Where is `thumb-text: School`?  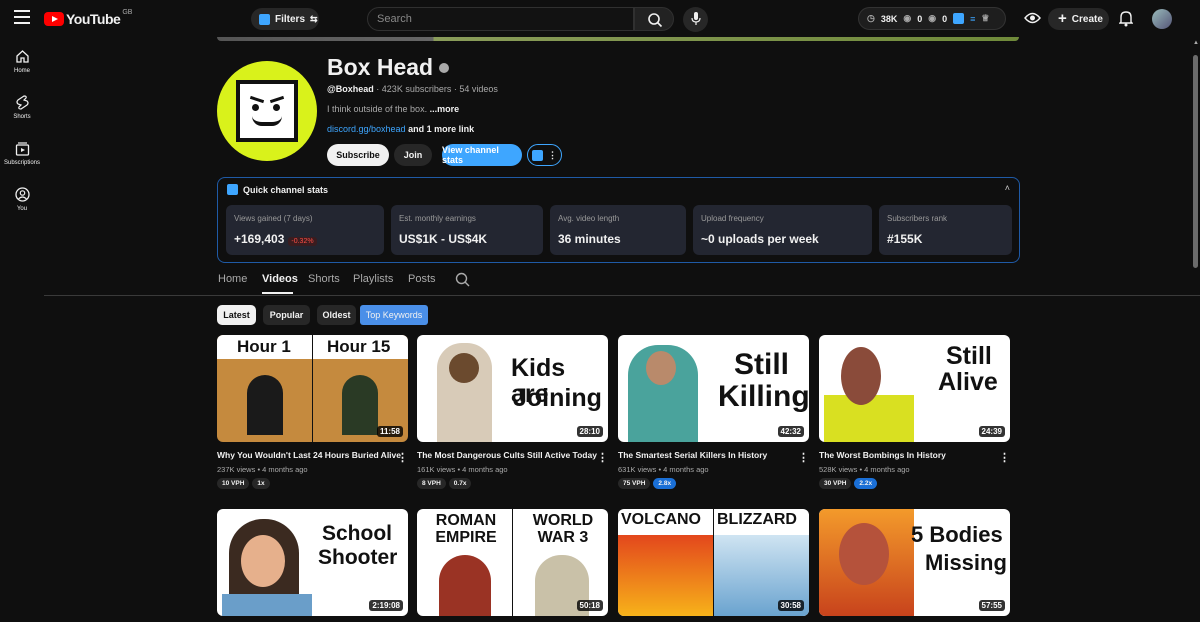 thumb-text: School is located at coordinates (357, 533).